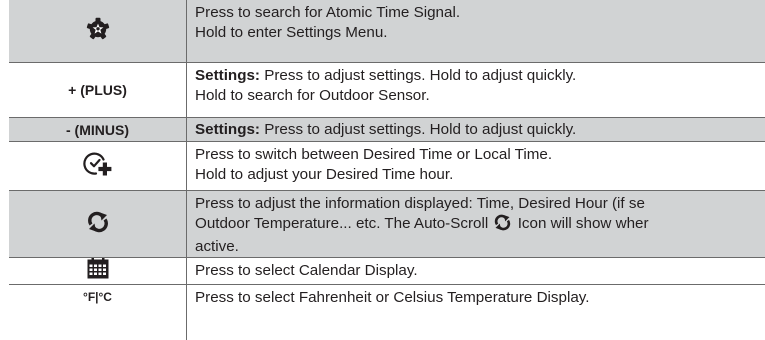 The width and height of the screenshot is (765, 340). I want to click on fahrenheit-celsius-key-label: °F|°C, so click(97, 297).